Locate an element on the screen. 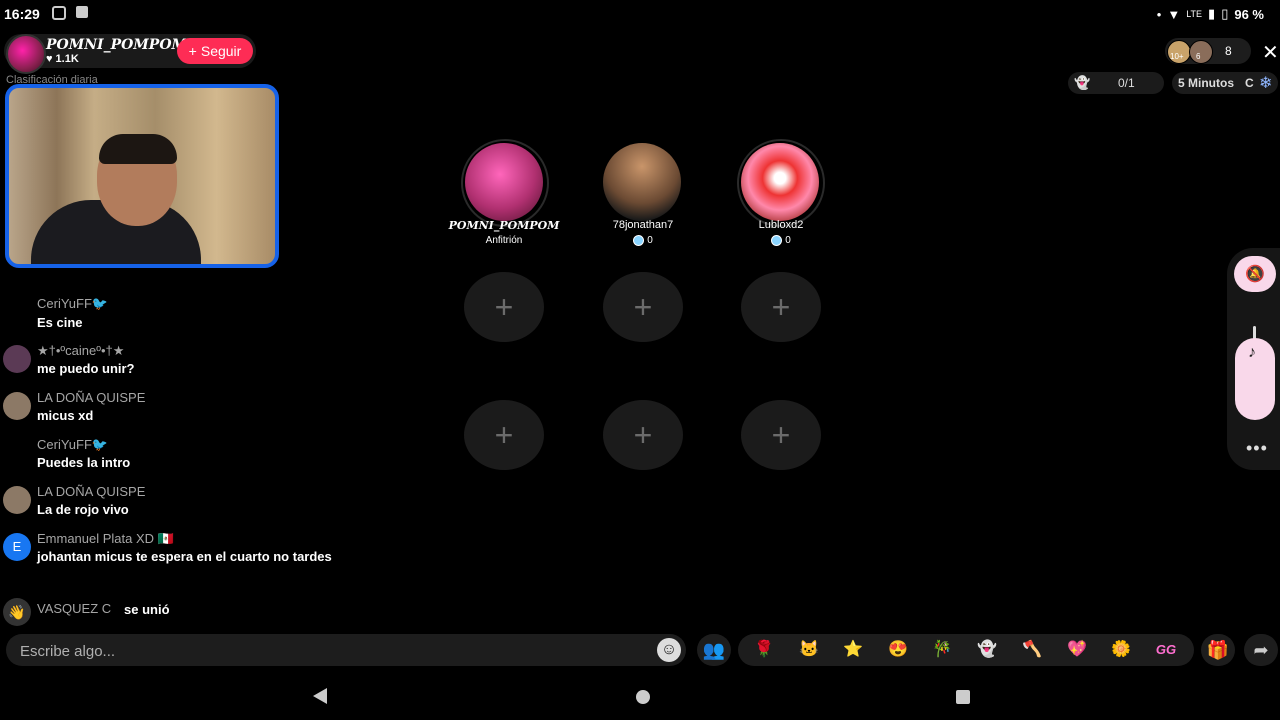  notification-off-icon: 🔕 is located at coordinates (1255, 274).